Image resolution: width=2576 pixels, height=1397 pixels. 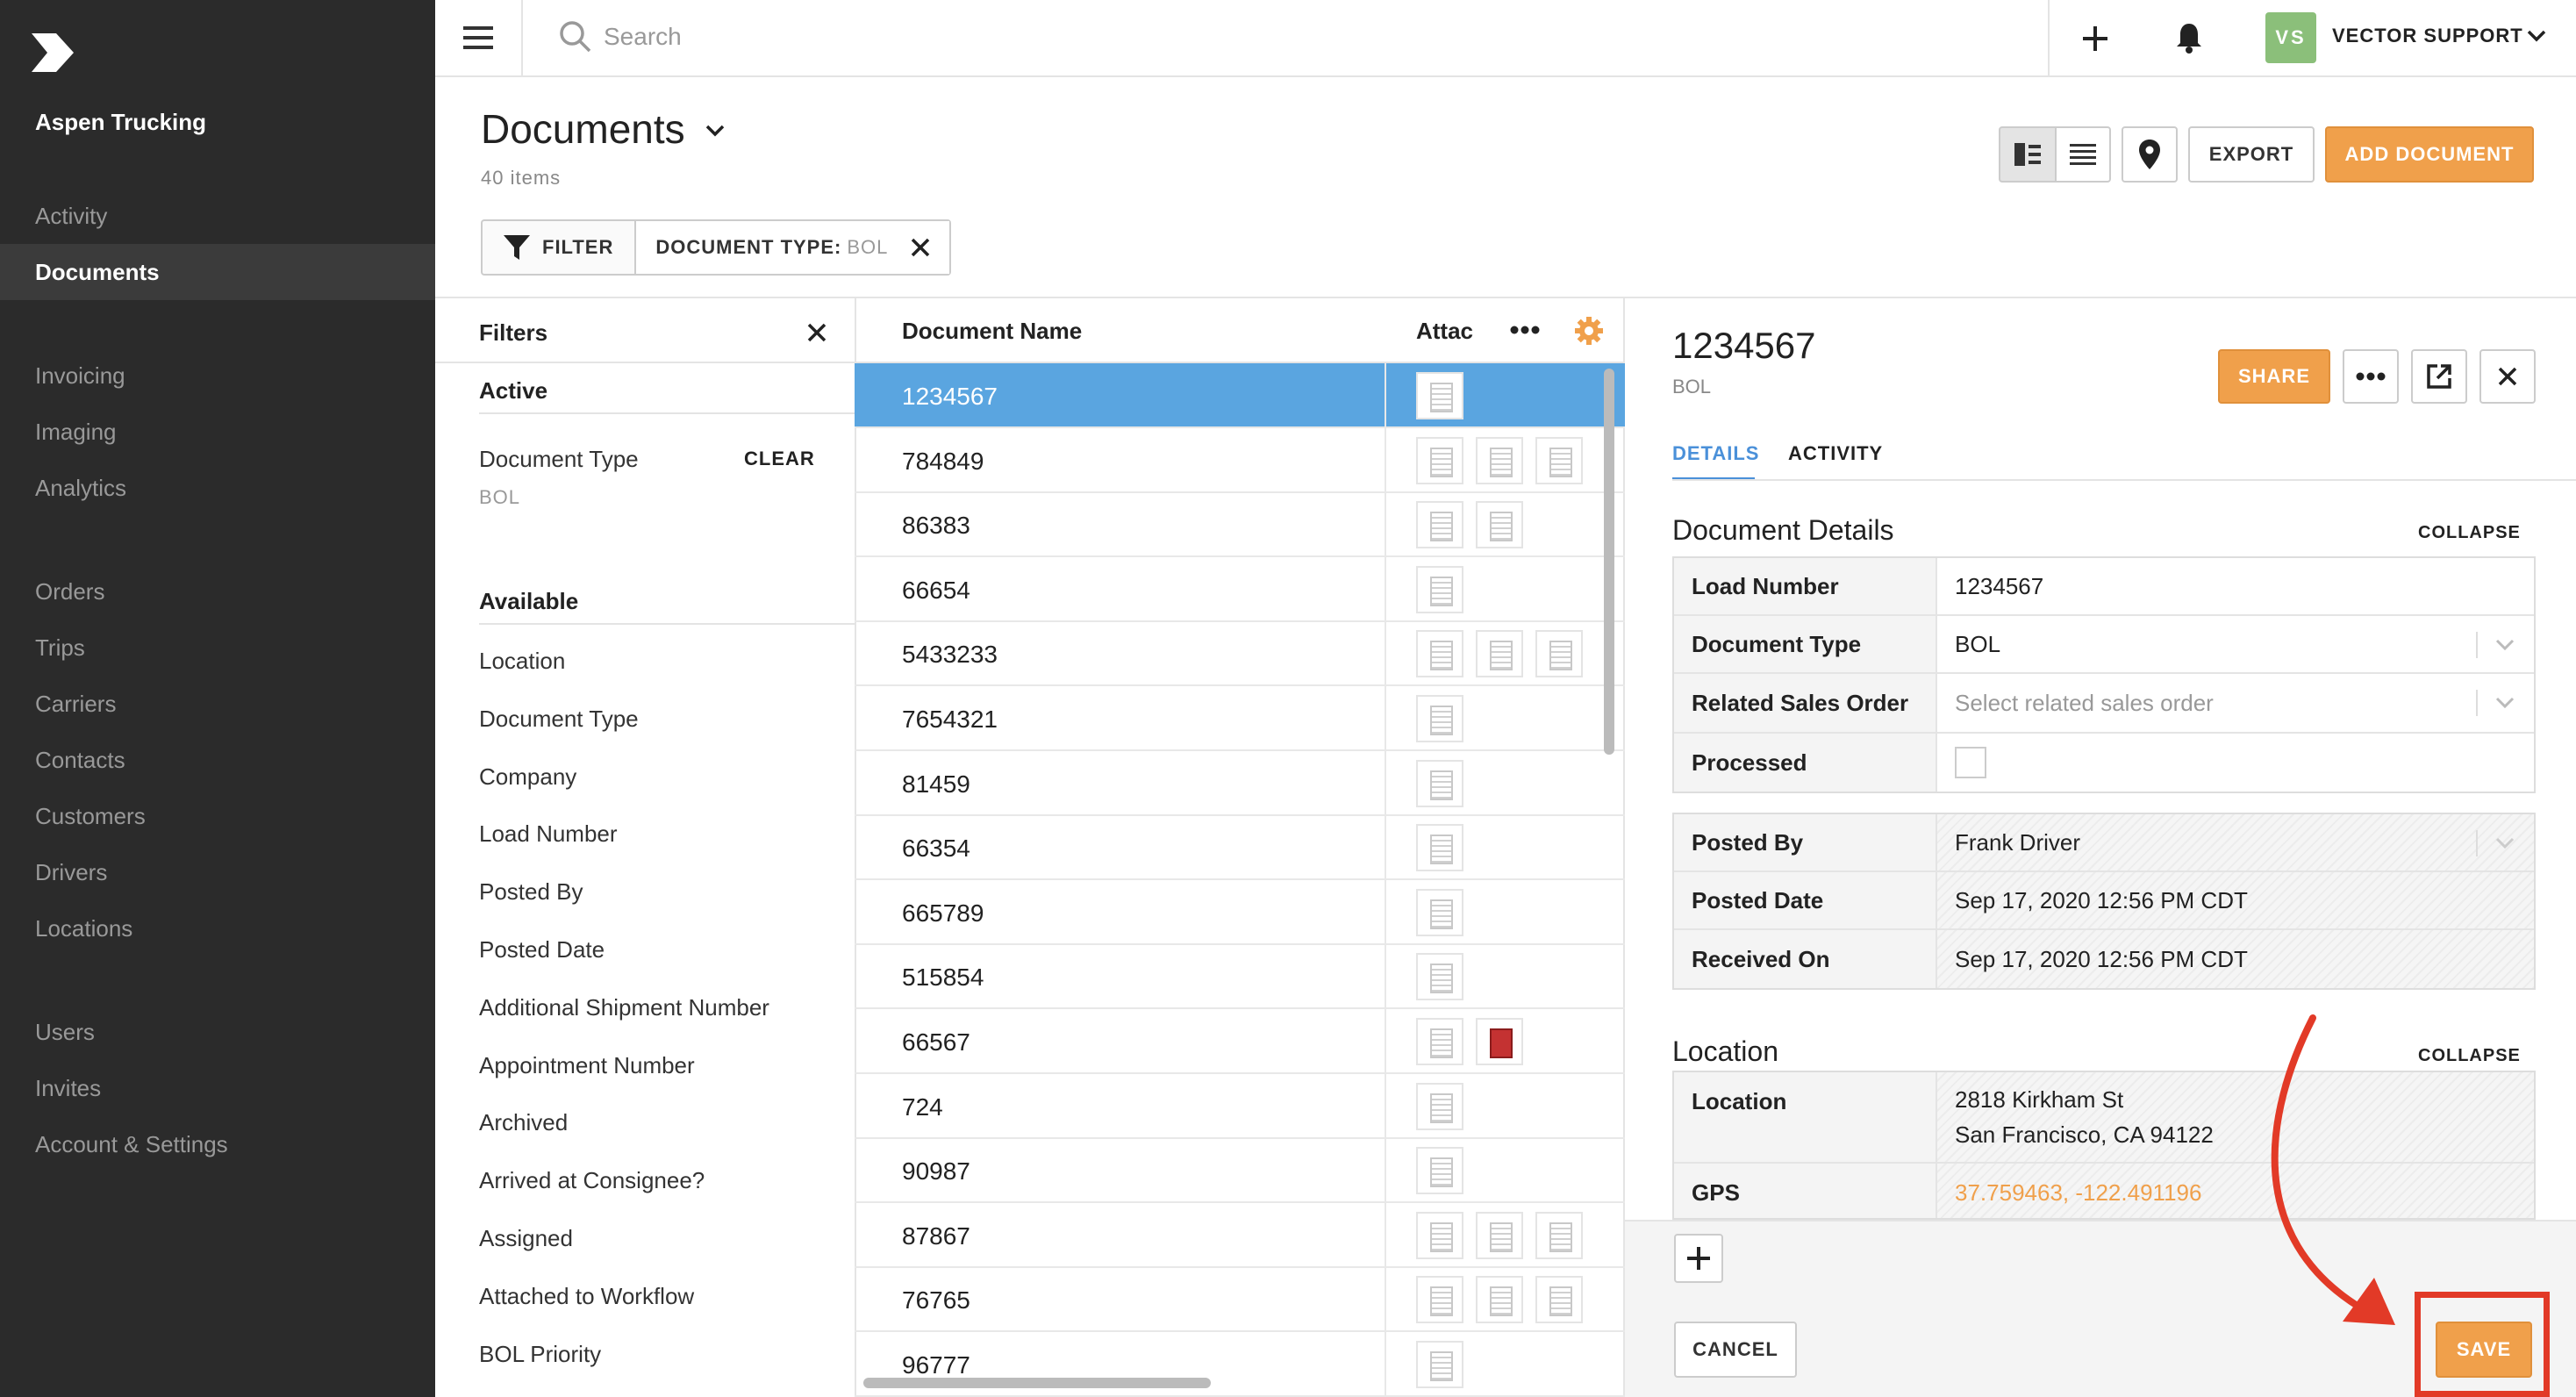 What do you see at coordinates (217, 648) in the screenshot?
I see `sidebar-item-trips: Trips` at bounding box center [217, 648].